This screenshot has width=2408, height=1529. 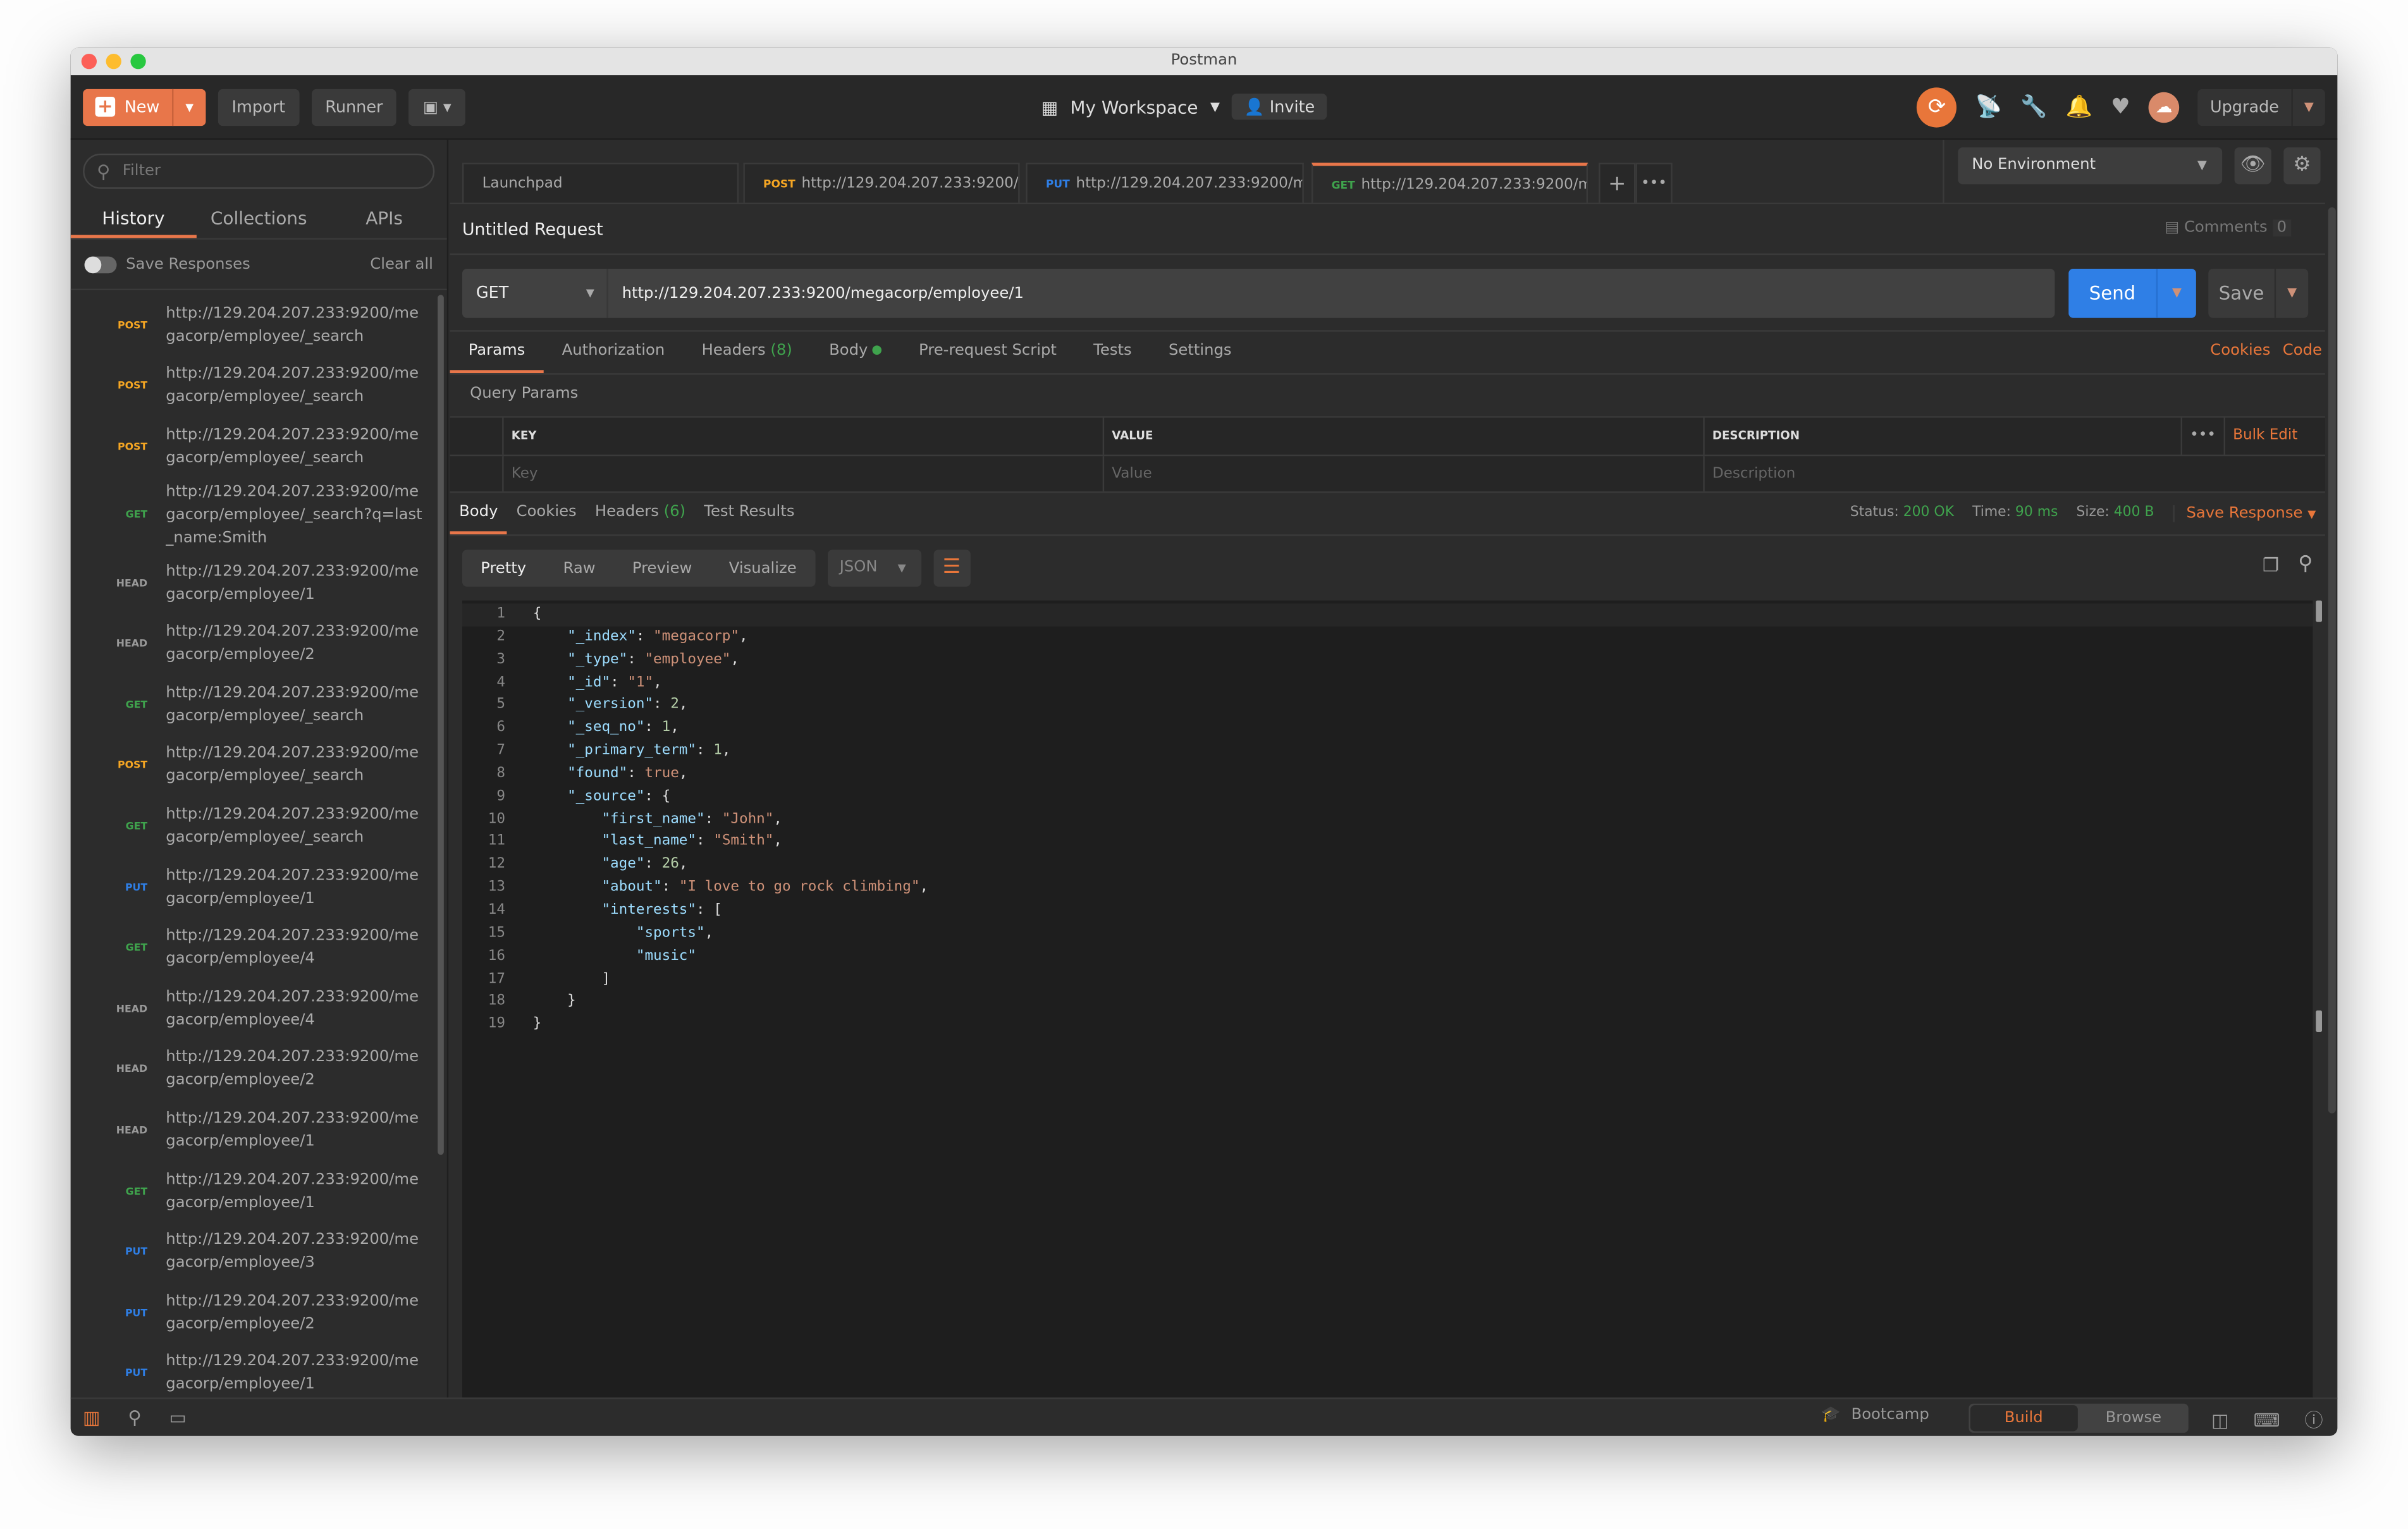 I want to click on tab-response-headers: Headers (6), so click(x=640, y=514).